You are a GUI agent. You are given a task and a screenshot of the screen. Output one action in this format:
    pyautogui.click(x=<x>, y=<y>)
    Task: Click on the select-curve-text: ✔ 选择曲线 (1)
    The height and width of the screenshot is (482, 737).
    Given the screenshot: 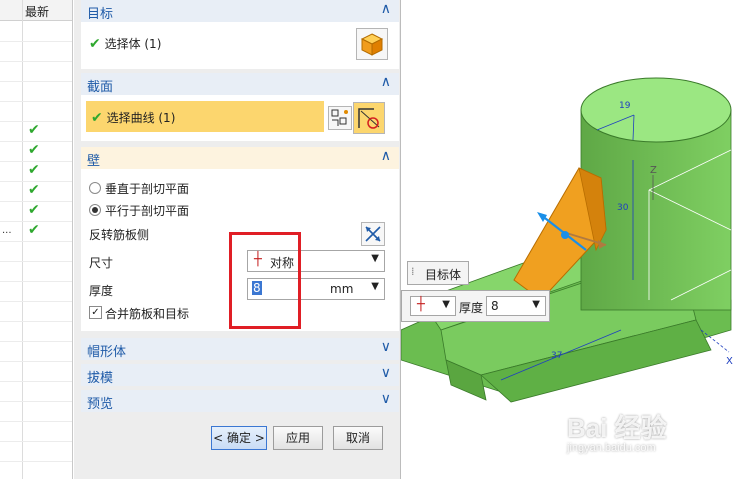 What is the action you would take?
    pyautogui.click(x=133, y=117)
    